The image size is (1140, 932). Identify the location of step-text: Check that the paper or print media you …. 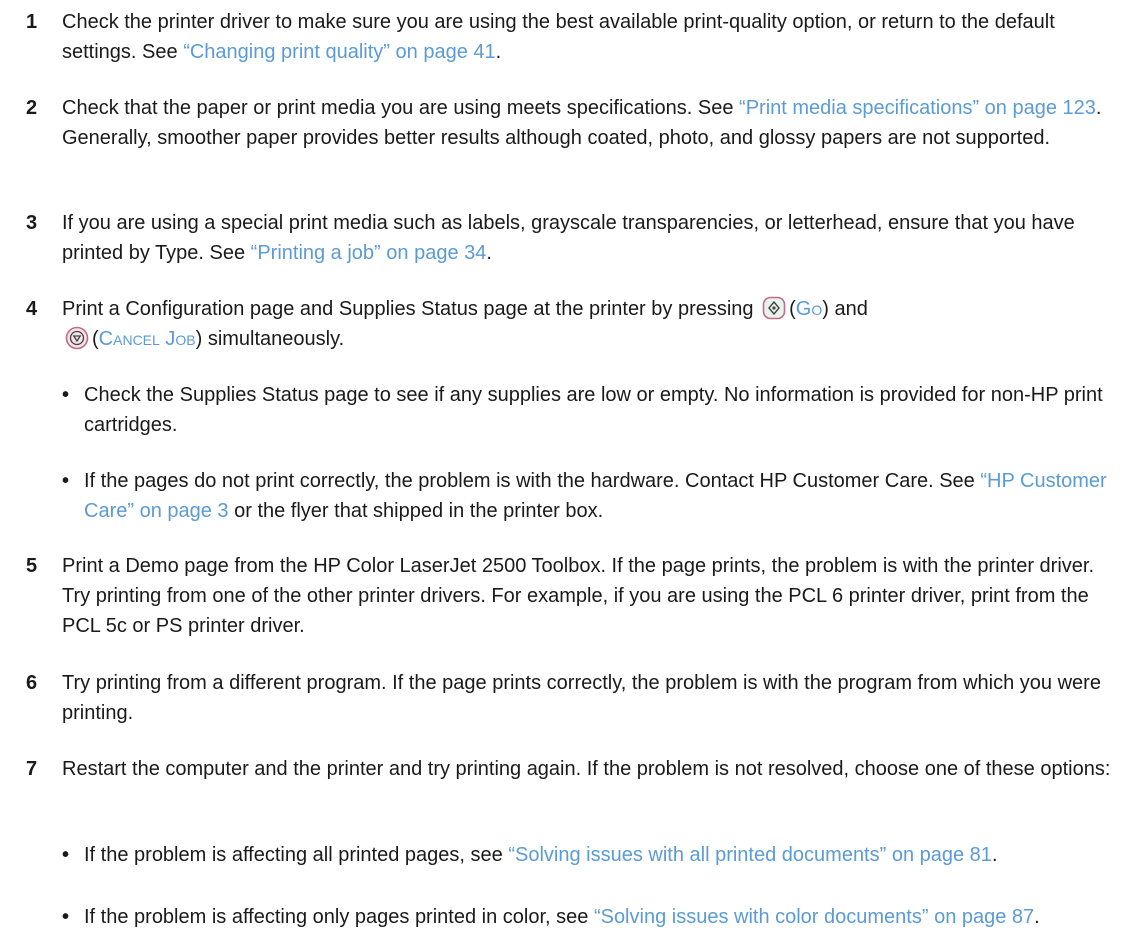
(582, 123).